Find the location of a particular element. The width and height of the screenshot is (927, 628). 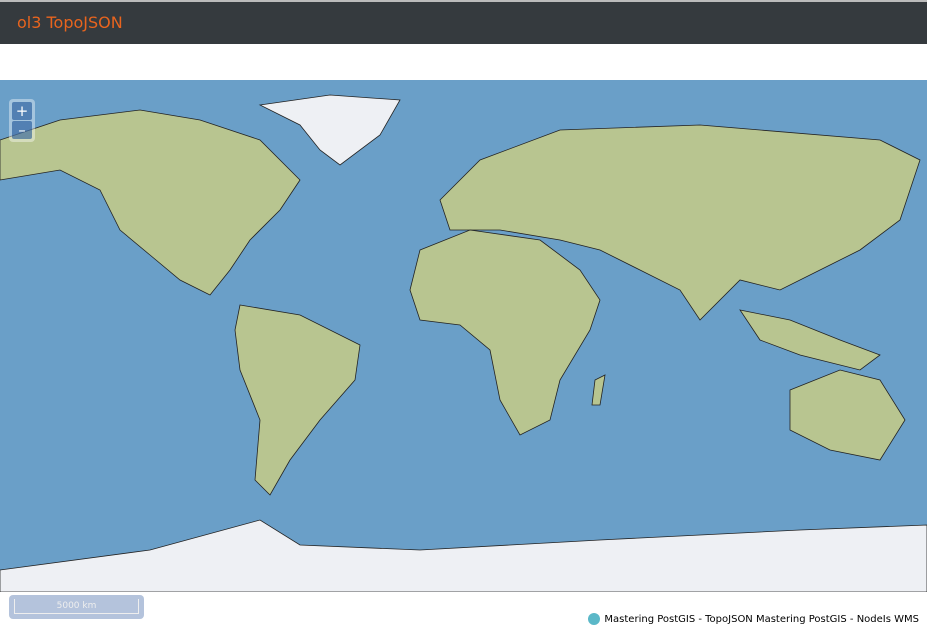

zoom-control: + – is located at coordinates (22, 120).